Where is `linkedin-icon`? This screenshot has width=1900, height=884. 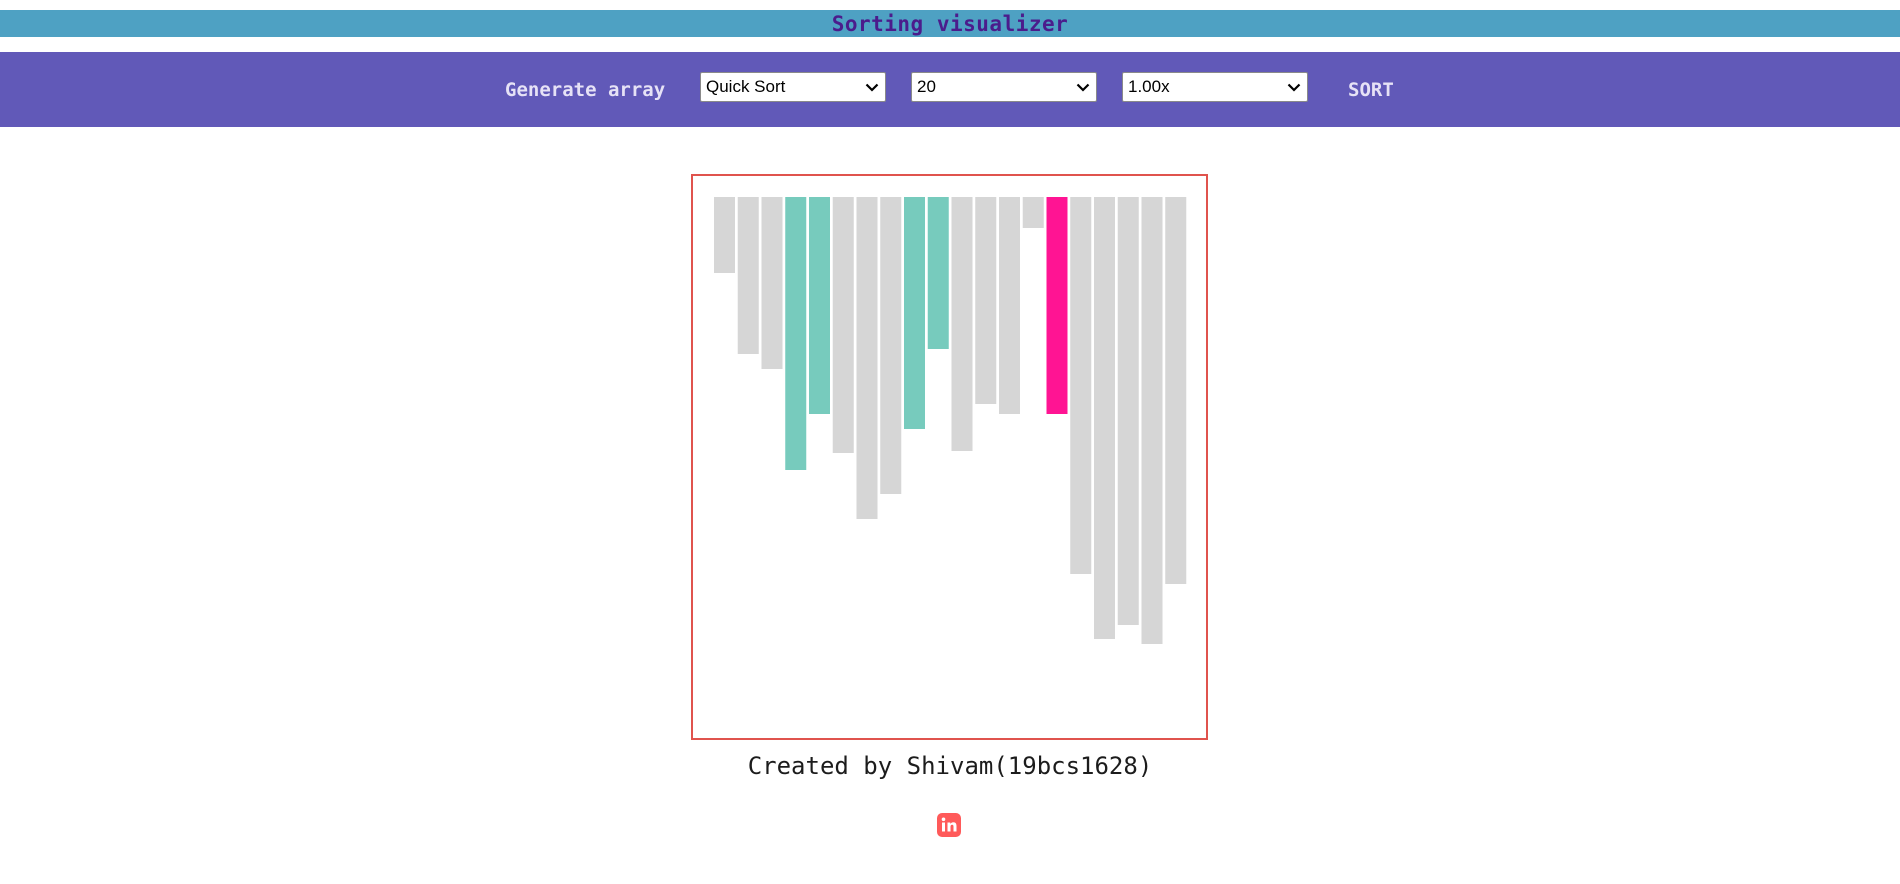
linkedin-icon is located at coordinates (949, 825).